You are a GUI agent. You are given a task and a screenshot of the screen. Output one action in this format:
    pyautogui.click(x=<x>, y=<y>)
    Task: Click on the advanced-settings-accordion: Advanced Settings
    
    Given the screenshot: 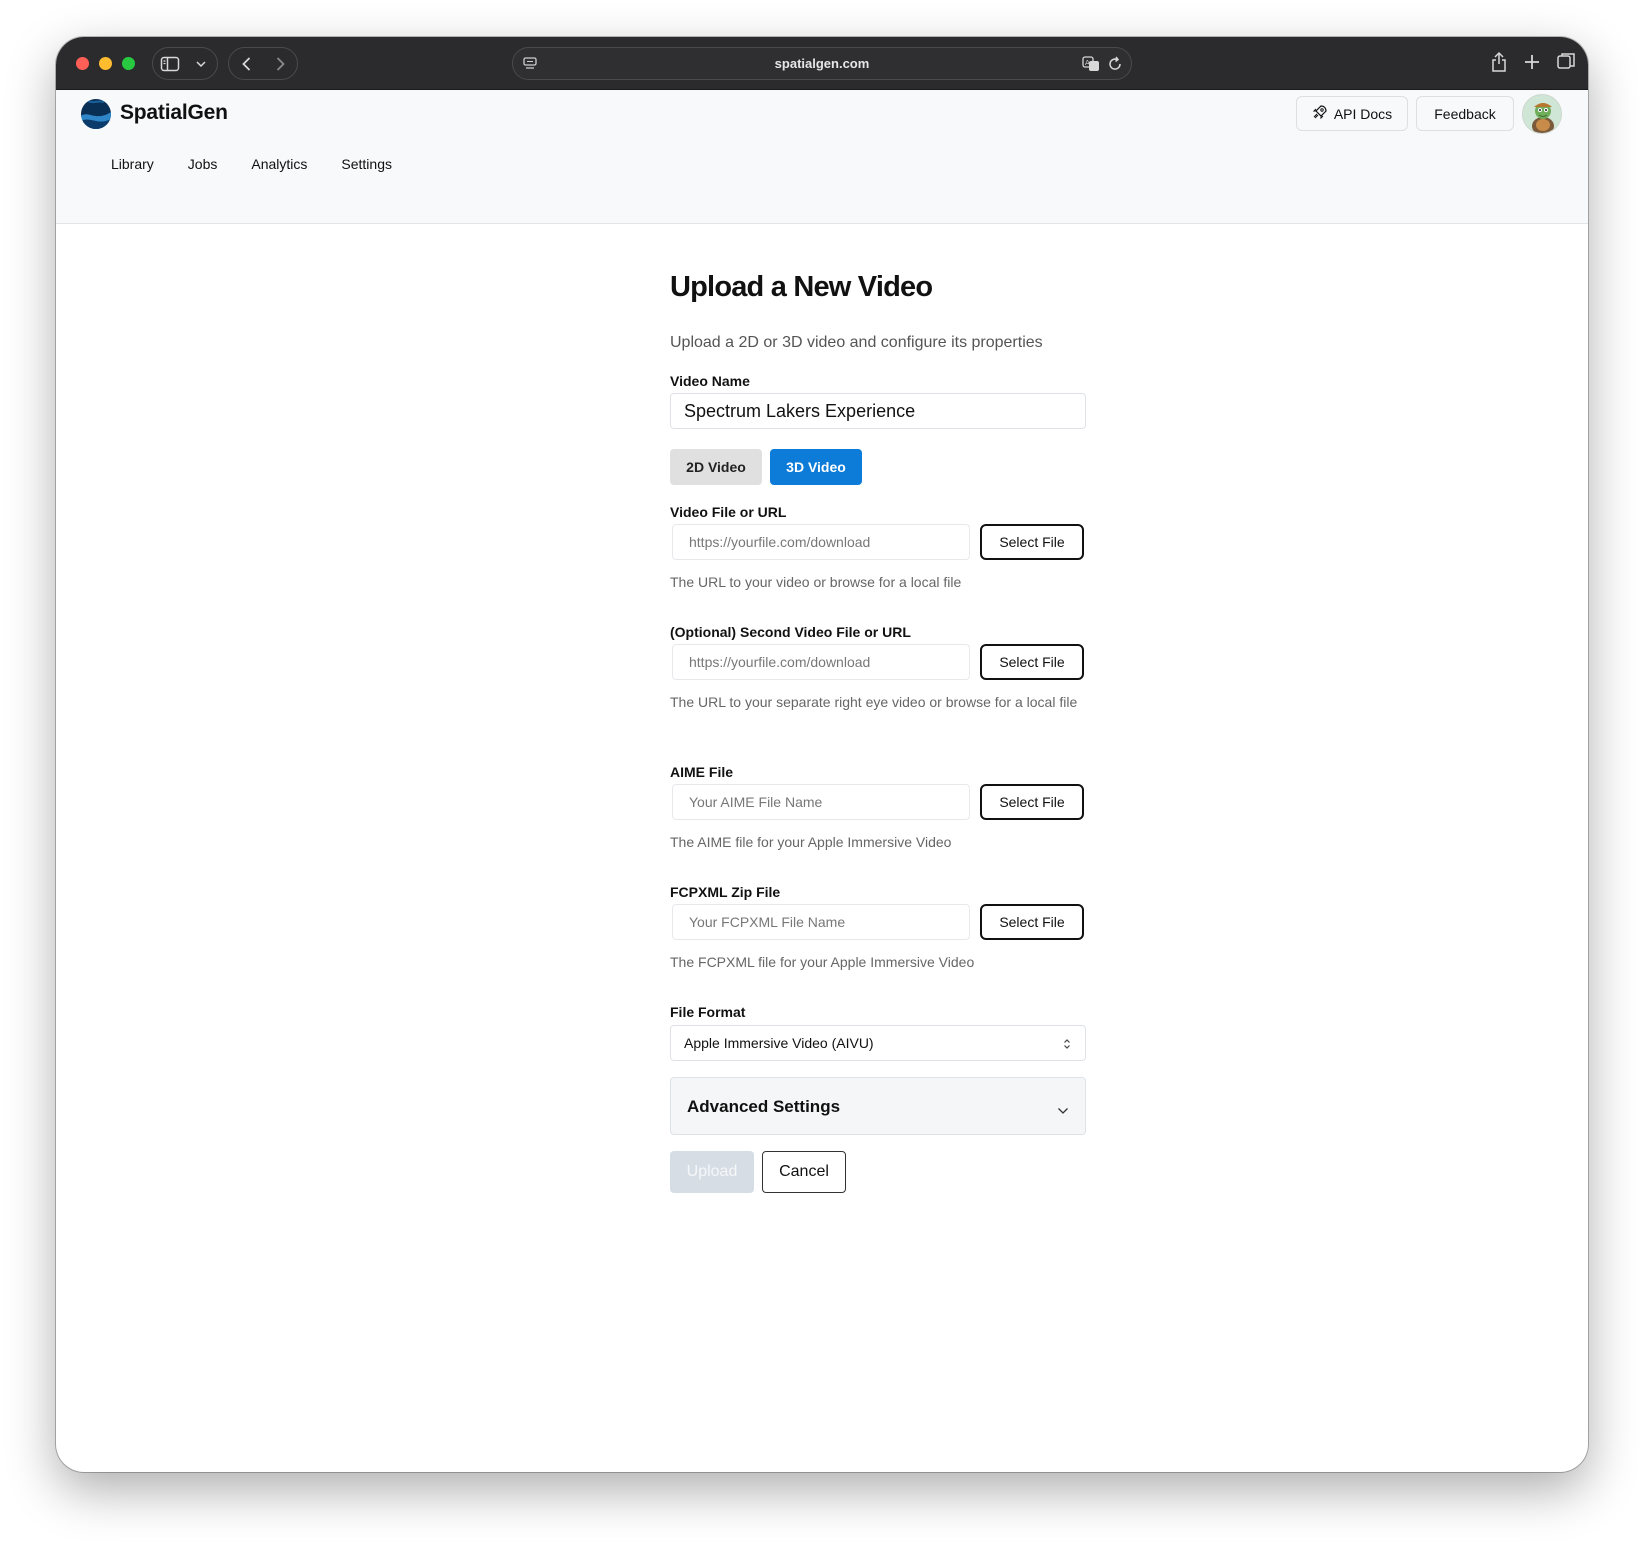 What is the action you would take?
    pyautogui.click(x=878, y=1106)
    